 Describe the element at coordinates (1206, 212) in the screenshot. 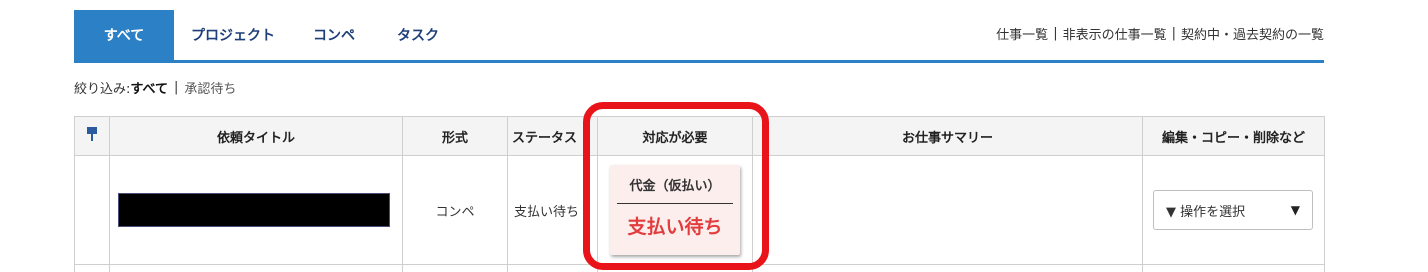

I see `operation-select-label: ▼ 操作を選択` at that location.